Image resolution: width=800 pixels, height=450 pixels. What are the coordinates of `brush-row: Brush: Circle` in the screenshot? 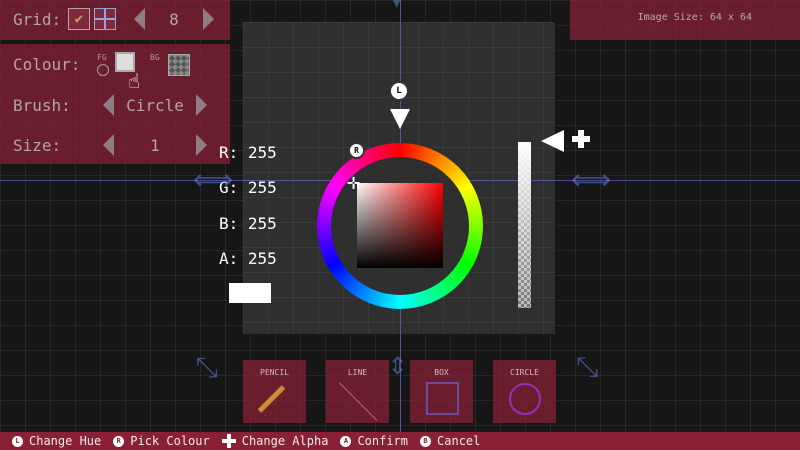 It's located at (110, 105).